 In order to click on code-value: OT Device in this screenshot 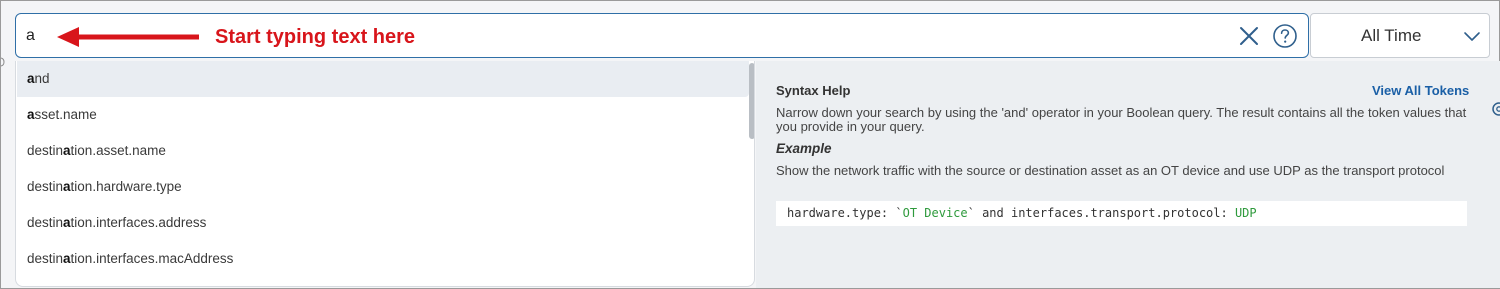, I will do `click(935, 213)`.